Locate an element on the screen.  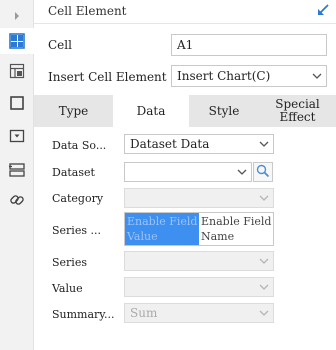
insert-cell-element-value: Insert Chart(C) is located at coordinates (224, 76).